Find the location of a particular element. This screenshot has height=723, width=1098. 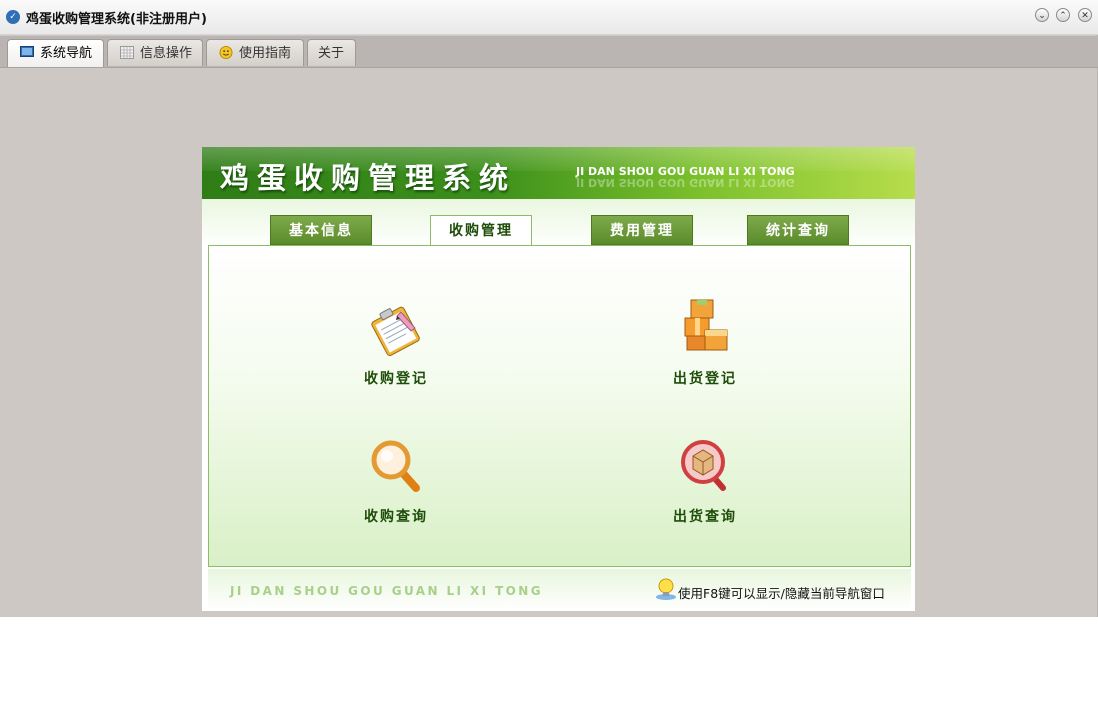

nav-tab-expense-mgmt: 费用管理 is located at coordinates (642, 230).